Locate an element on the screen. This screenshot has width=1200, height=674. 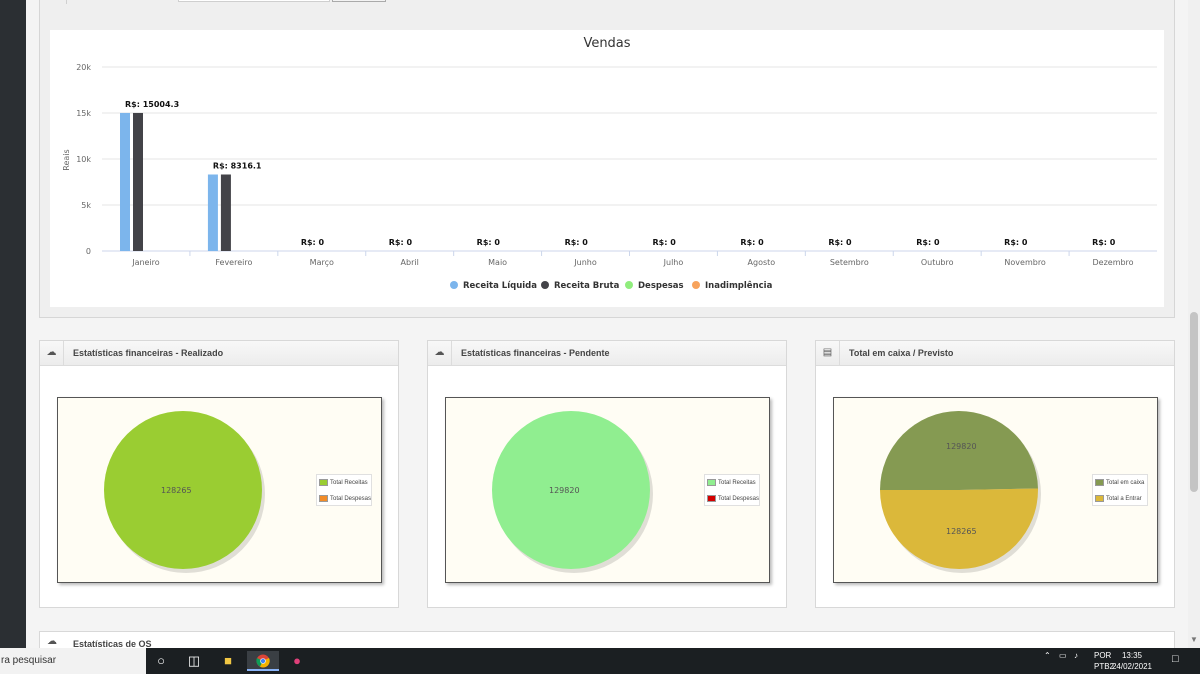
legend-label: Total em caixa is located at coordinates (1125, 483).